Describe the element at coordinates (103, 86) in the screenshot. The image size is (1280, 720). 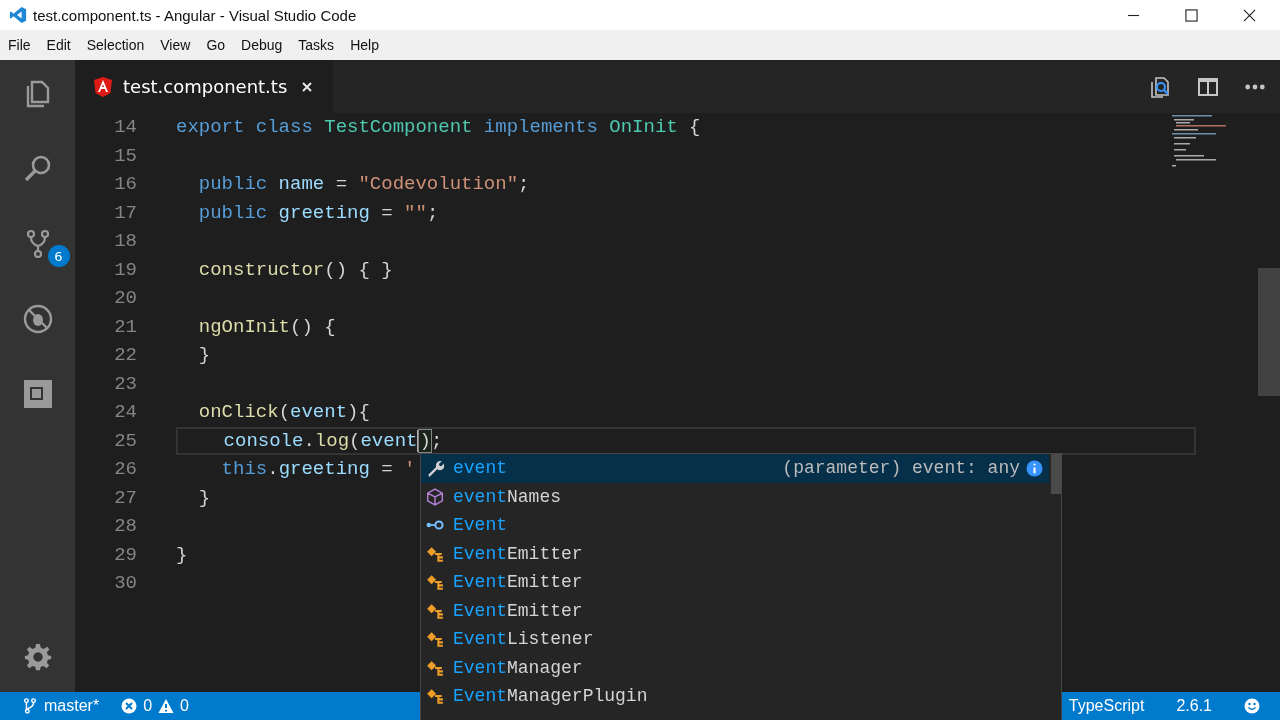
I see `angular-file-icon` at that location.